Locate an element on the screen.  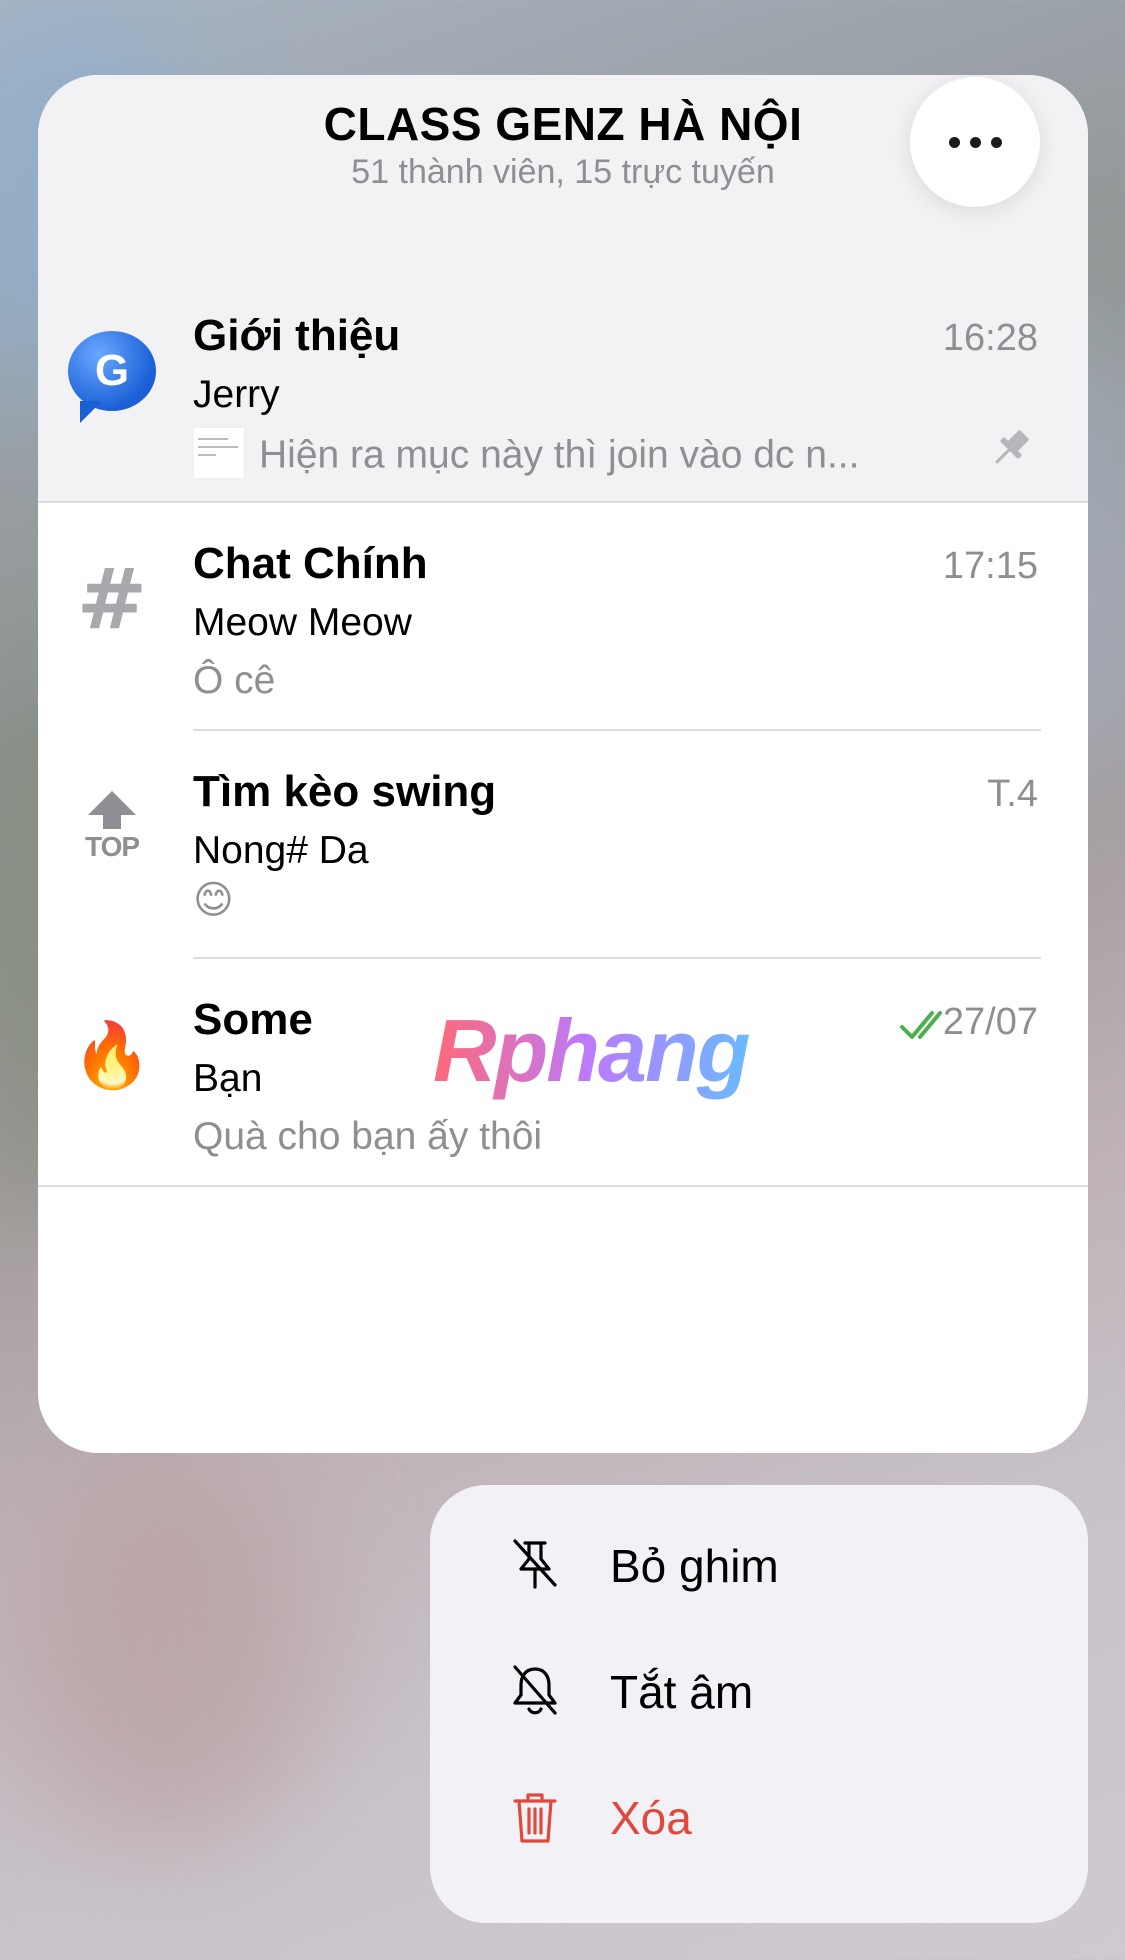
trash-icon is located at coordinates (535, 1818).